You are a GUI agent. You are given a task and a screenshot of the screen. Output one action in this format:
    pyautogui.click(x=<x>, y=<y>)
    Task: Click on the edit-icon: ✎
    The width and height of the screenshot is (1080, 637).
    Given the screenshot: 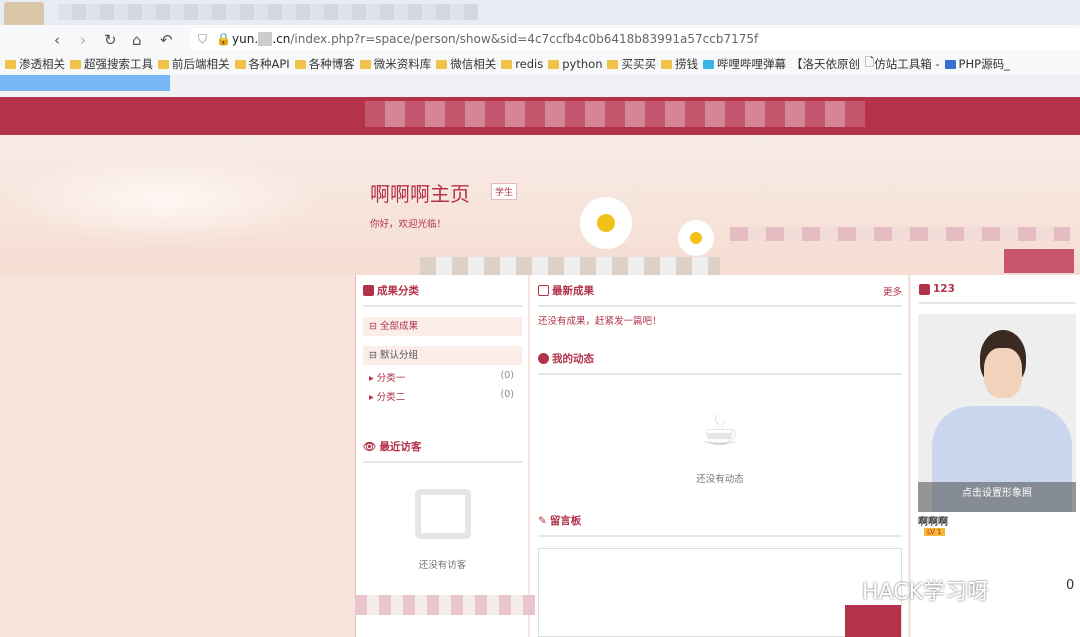 What is the action you would take?
    pyautogui.click(x=542, y=520)
    